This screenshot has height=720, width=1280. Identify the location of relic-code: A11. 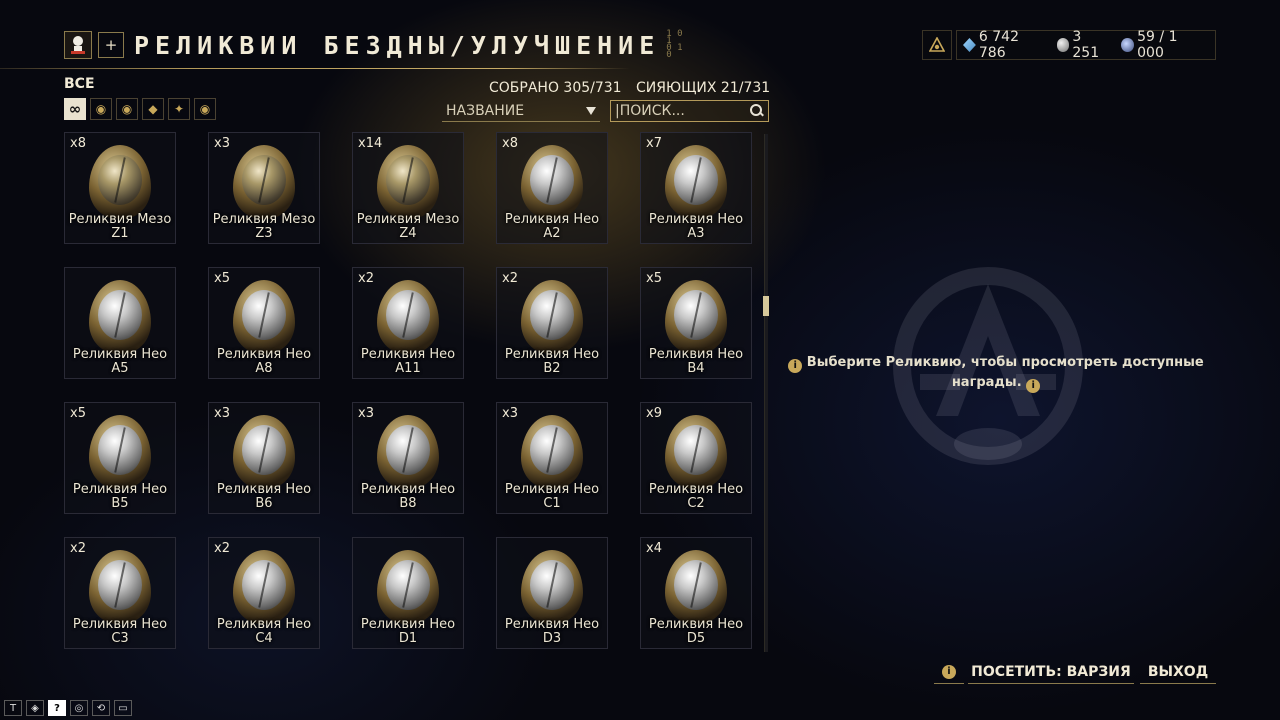
(408, 368).